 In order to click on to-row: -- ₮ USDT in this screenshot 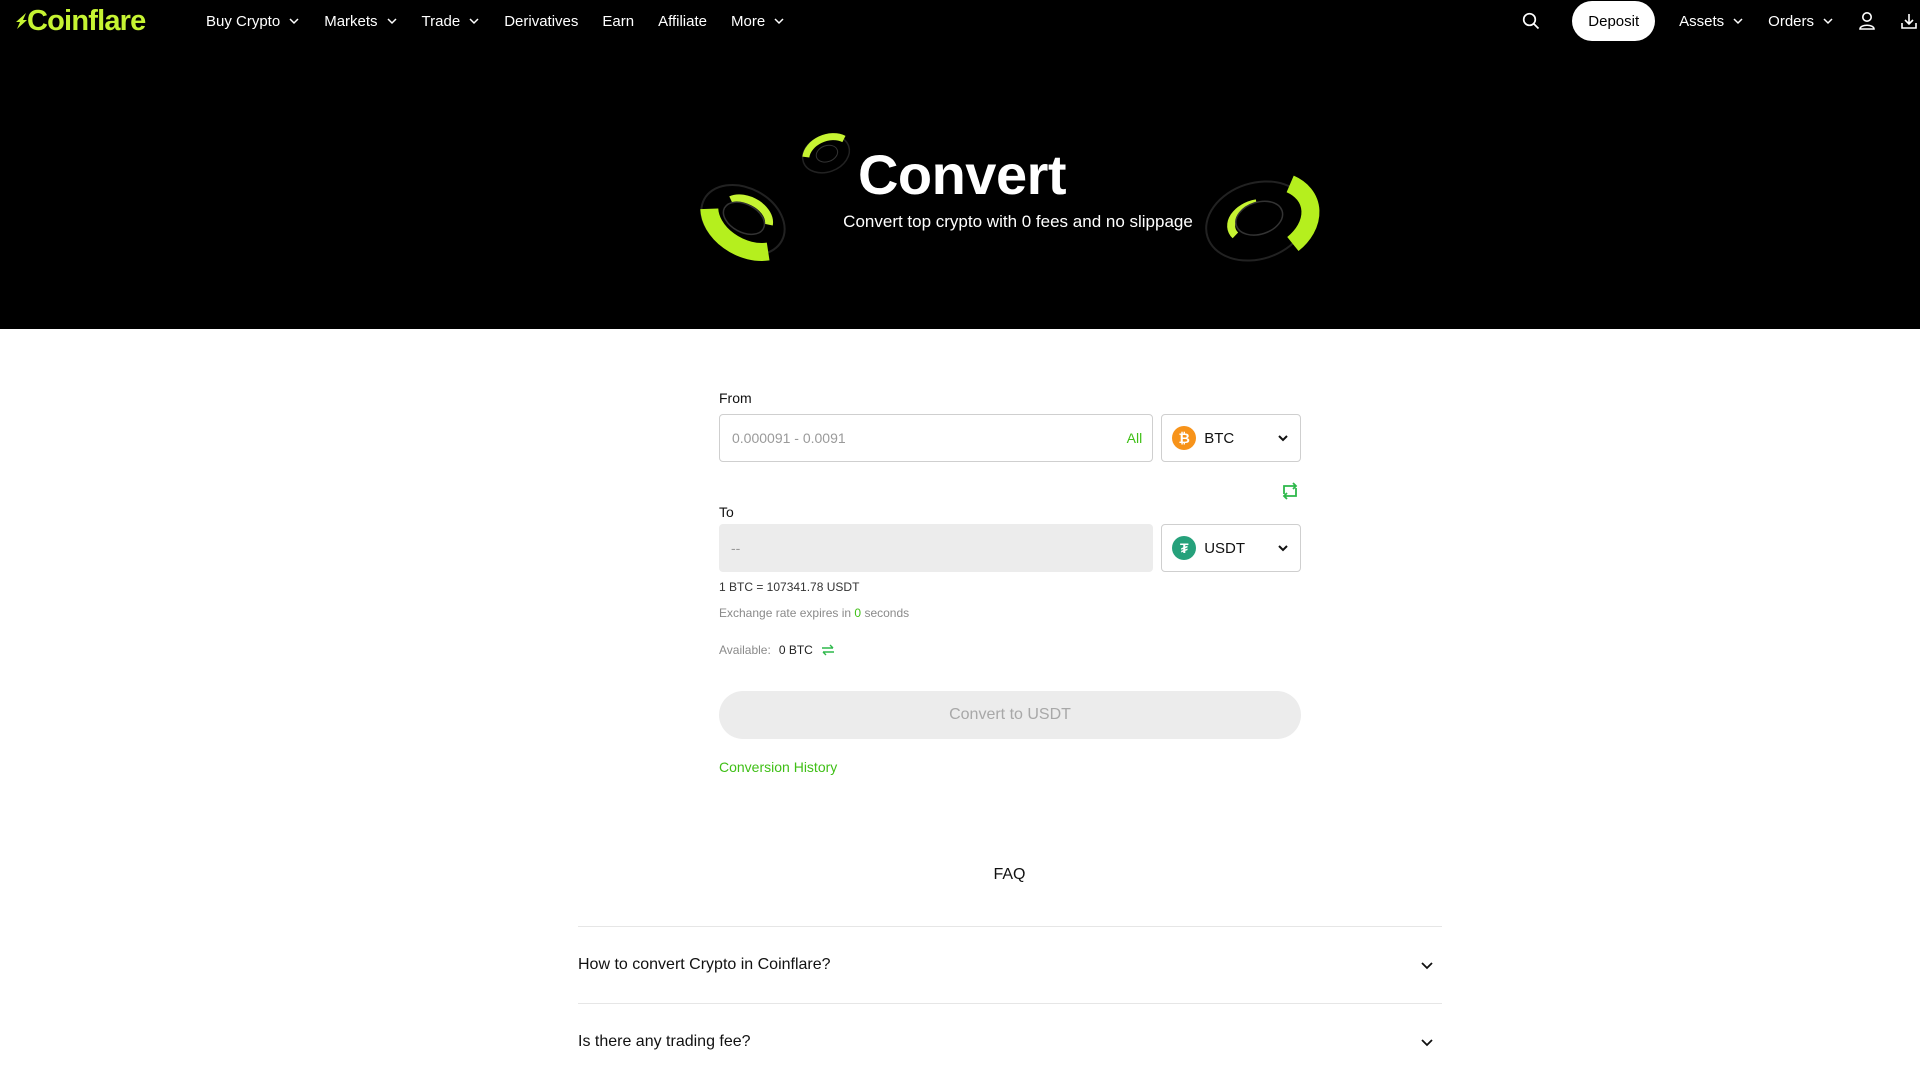, I will do `click(1010, 548)`.